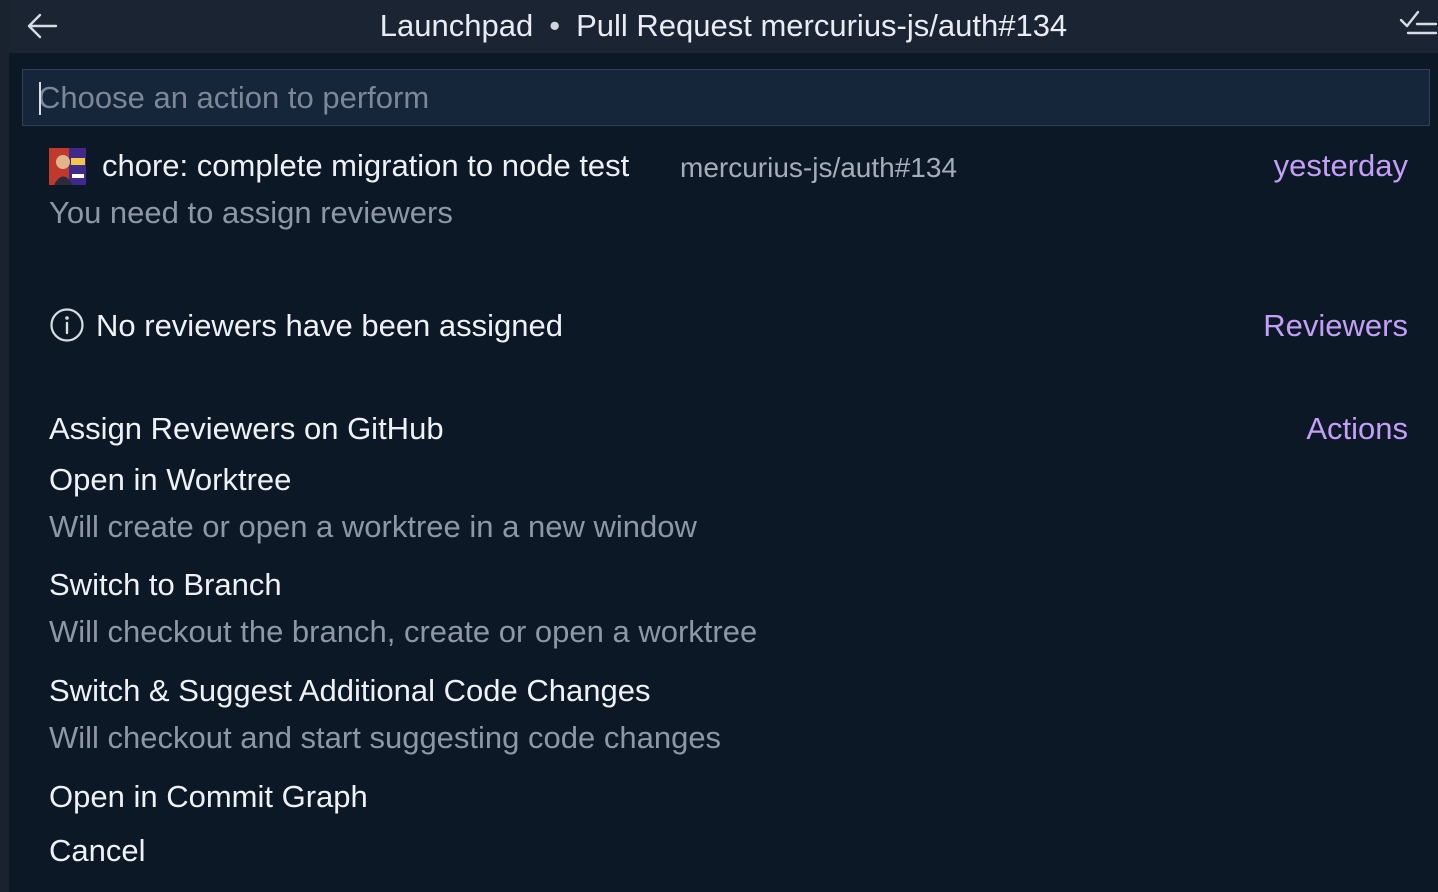 The height and width of the screenshot is (892, 1438). I want to click on title-pull-request: Pull Request mercurius-js/auth#134, so click(822, 25).